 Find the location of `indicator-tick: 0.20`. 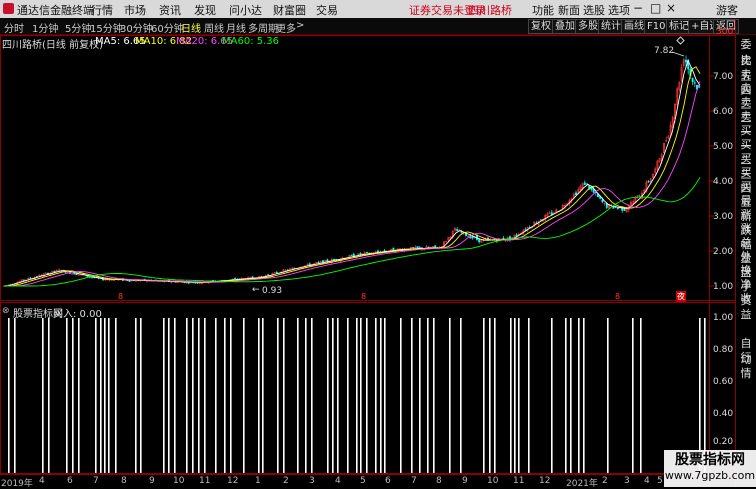

indicator-tick: 0.20 is located at coordinates (723, 442).